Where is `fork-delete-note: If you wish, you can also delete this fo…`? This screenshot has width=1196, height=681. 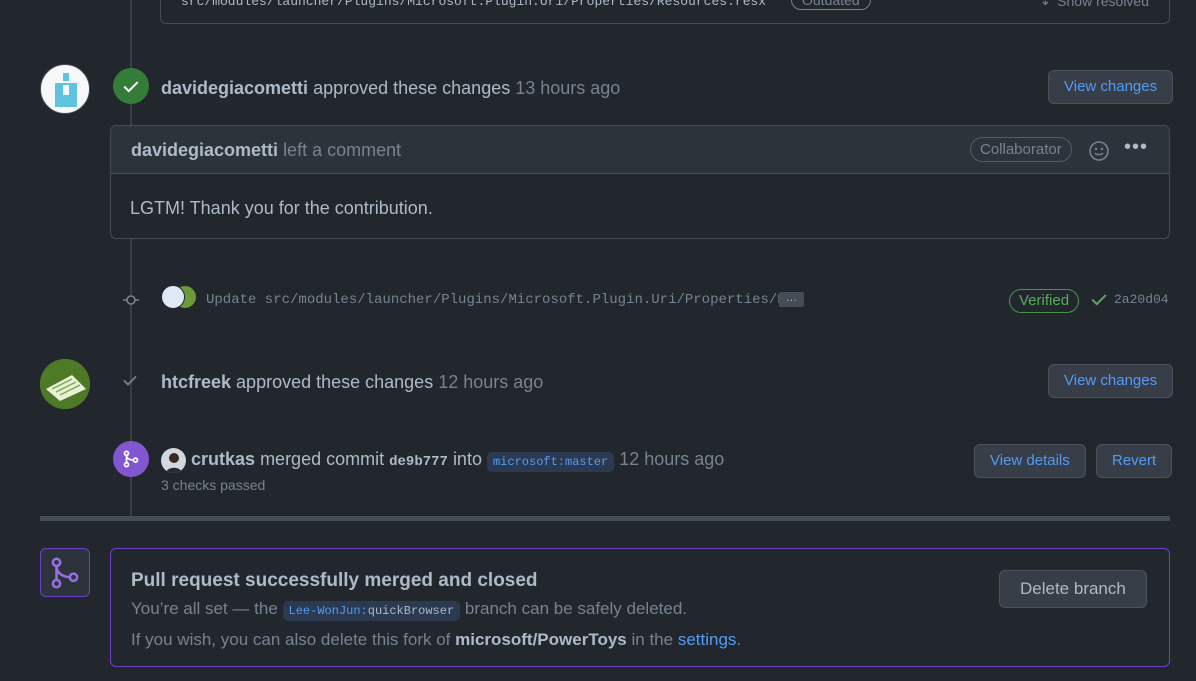 fork-delete-note: If you wish, you can also delete this fo… is located at coordinates (436, 640).